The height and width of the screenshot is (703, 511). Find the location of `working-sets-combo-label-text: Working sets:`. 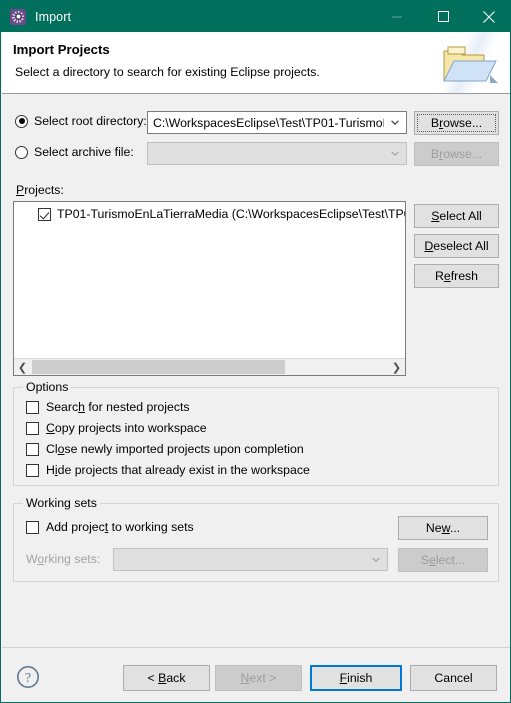

working-sets-combo-label-text: Working sets: is located at coordinates (63, 559).